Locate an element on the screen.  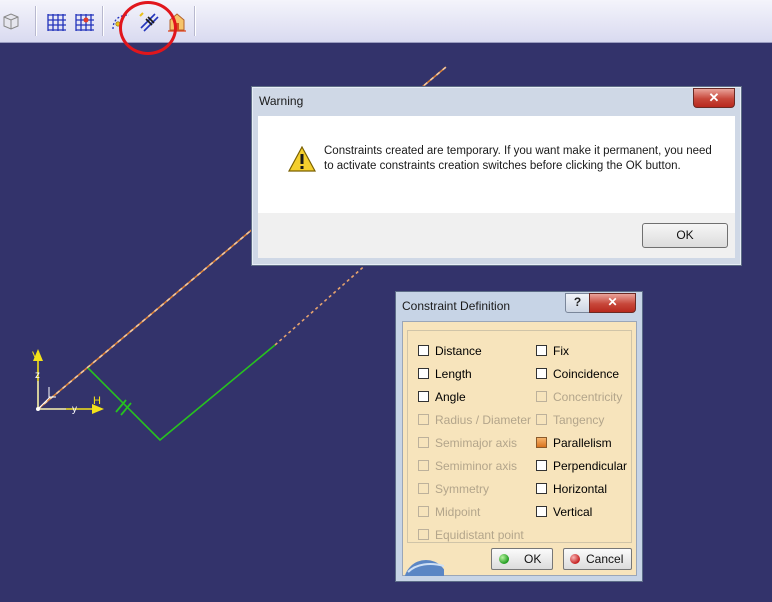
option-label: Vertical is located at coordinates (573, 512).